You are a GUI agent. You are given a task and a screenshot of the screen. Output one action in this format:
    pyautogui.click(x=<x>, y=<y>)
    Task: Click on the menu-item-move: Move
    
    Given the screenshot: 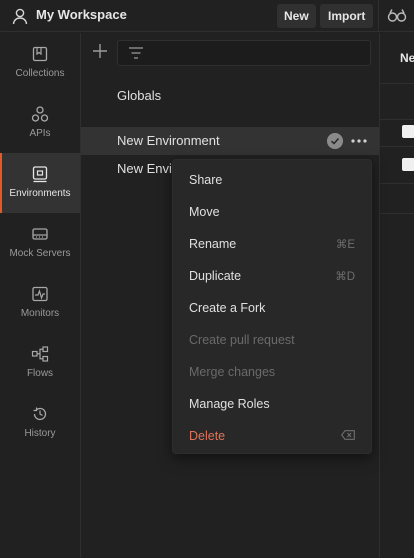 What is the action you would take?
    pyautogui.click(x=272, y=210)
    